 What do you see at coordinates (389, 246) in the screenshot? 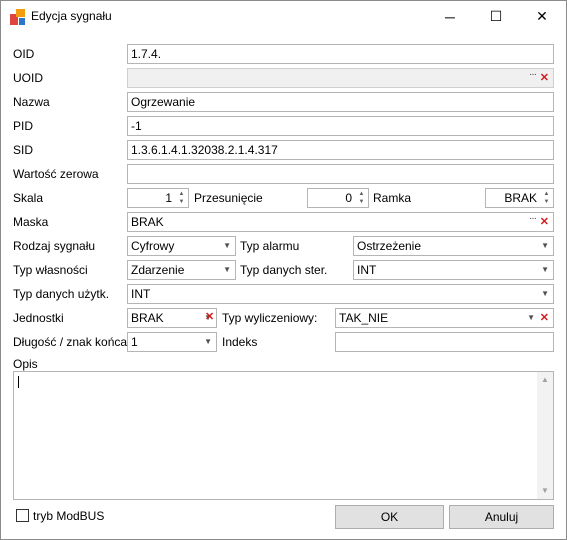
I see `typ-alarmu-value: Ostrzeżenie` at bounding box center [389, 246].